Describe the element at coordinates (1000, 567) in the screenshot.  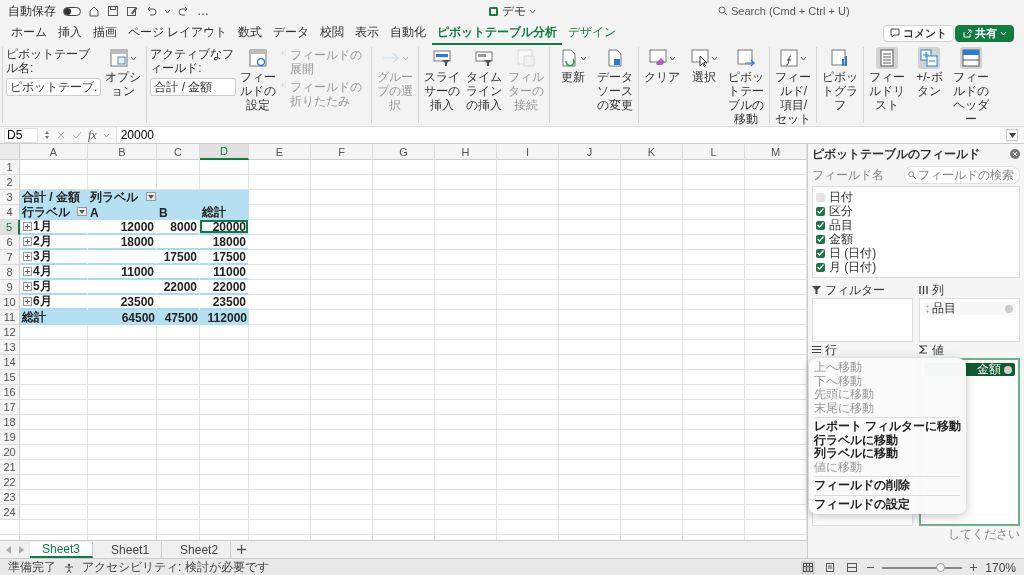
I see `zoom-level: 170%` at that location.